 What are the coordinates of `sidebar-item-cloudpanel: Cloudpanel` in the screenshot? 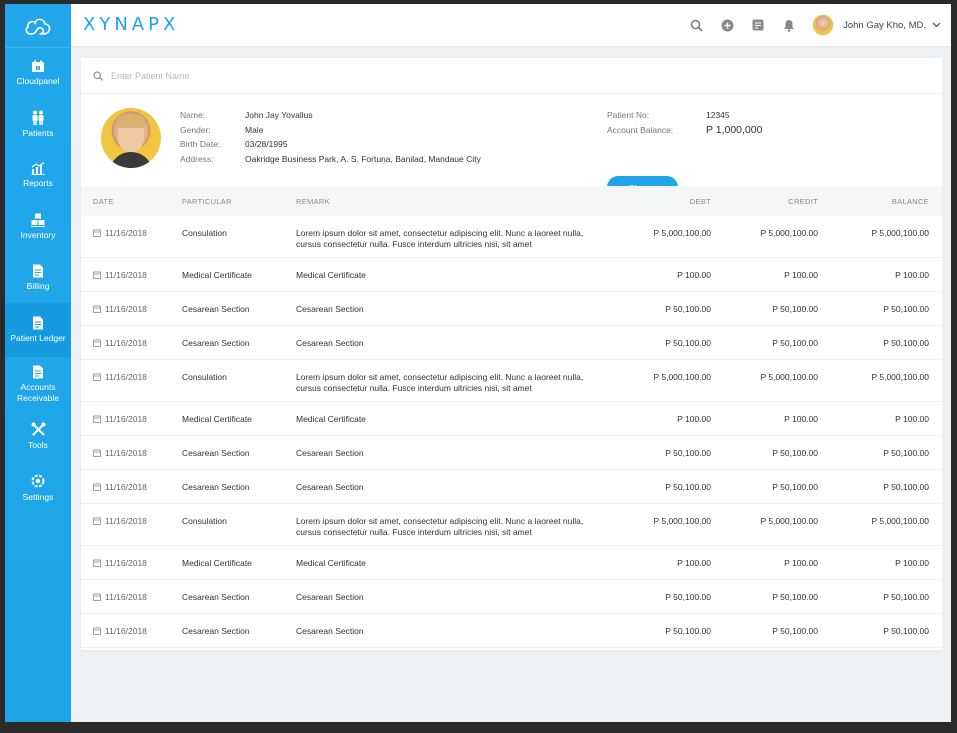 It's located at (38, 73).